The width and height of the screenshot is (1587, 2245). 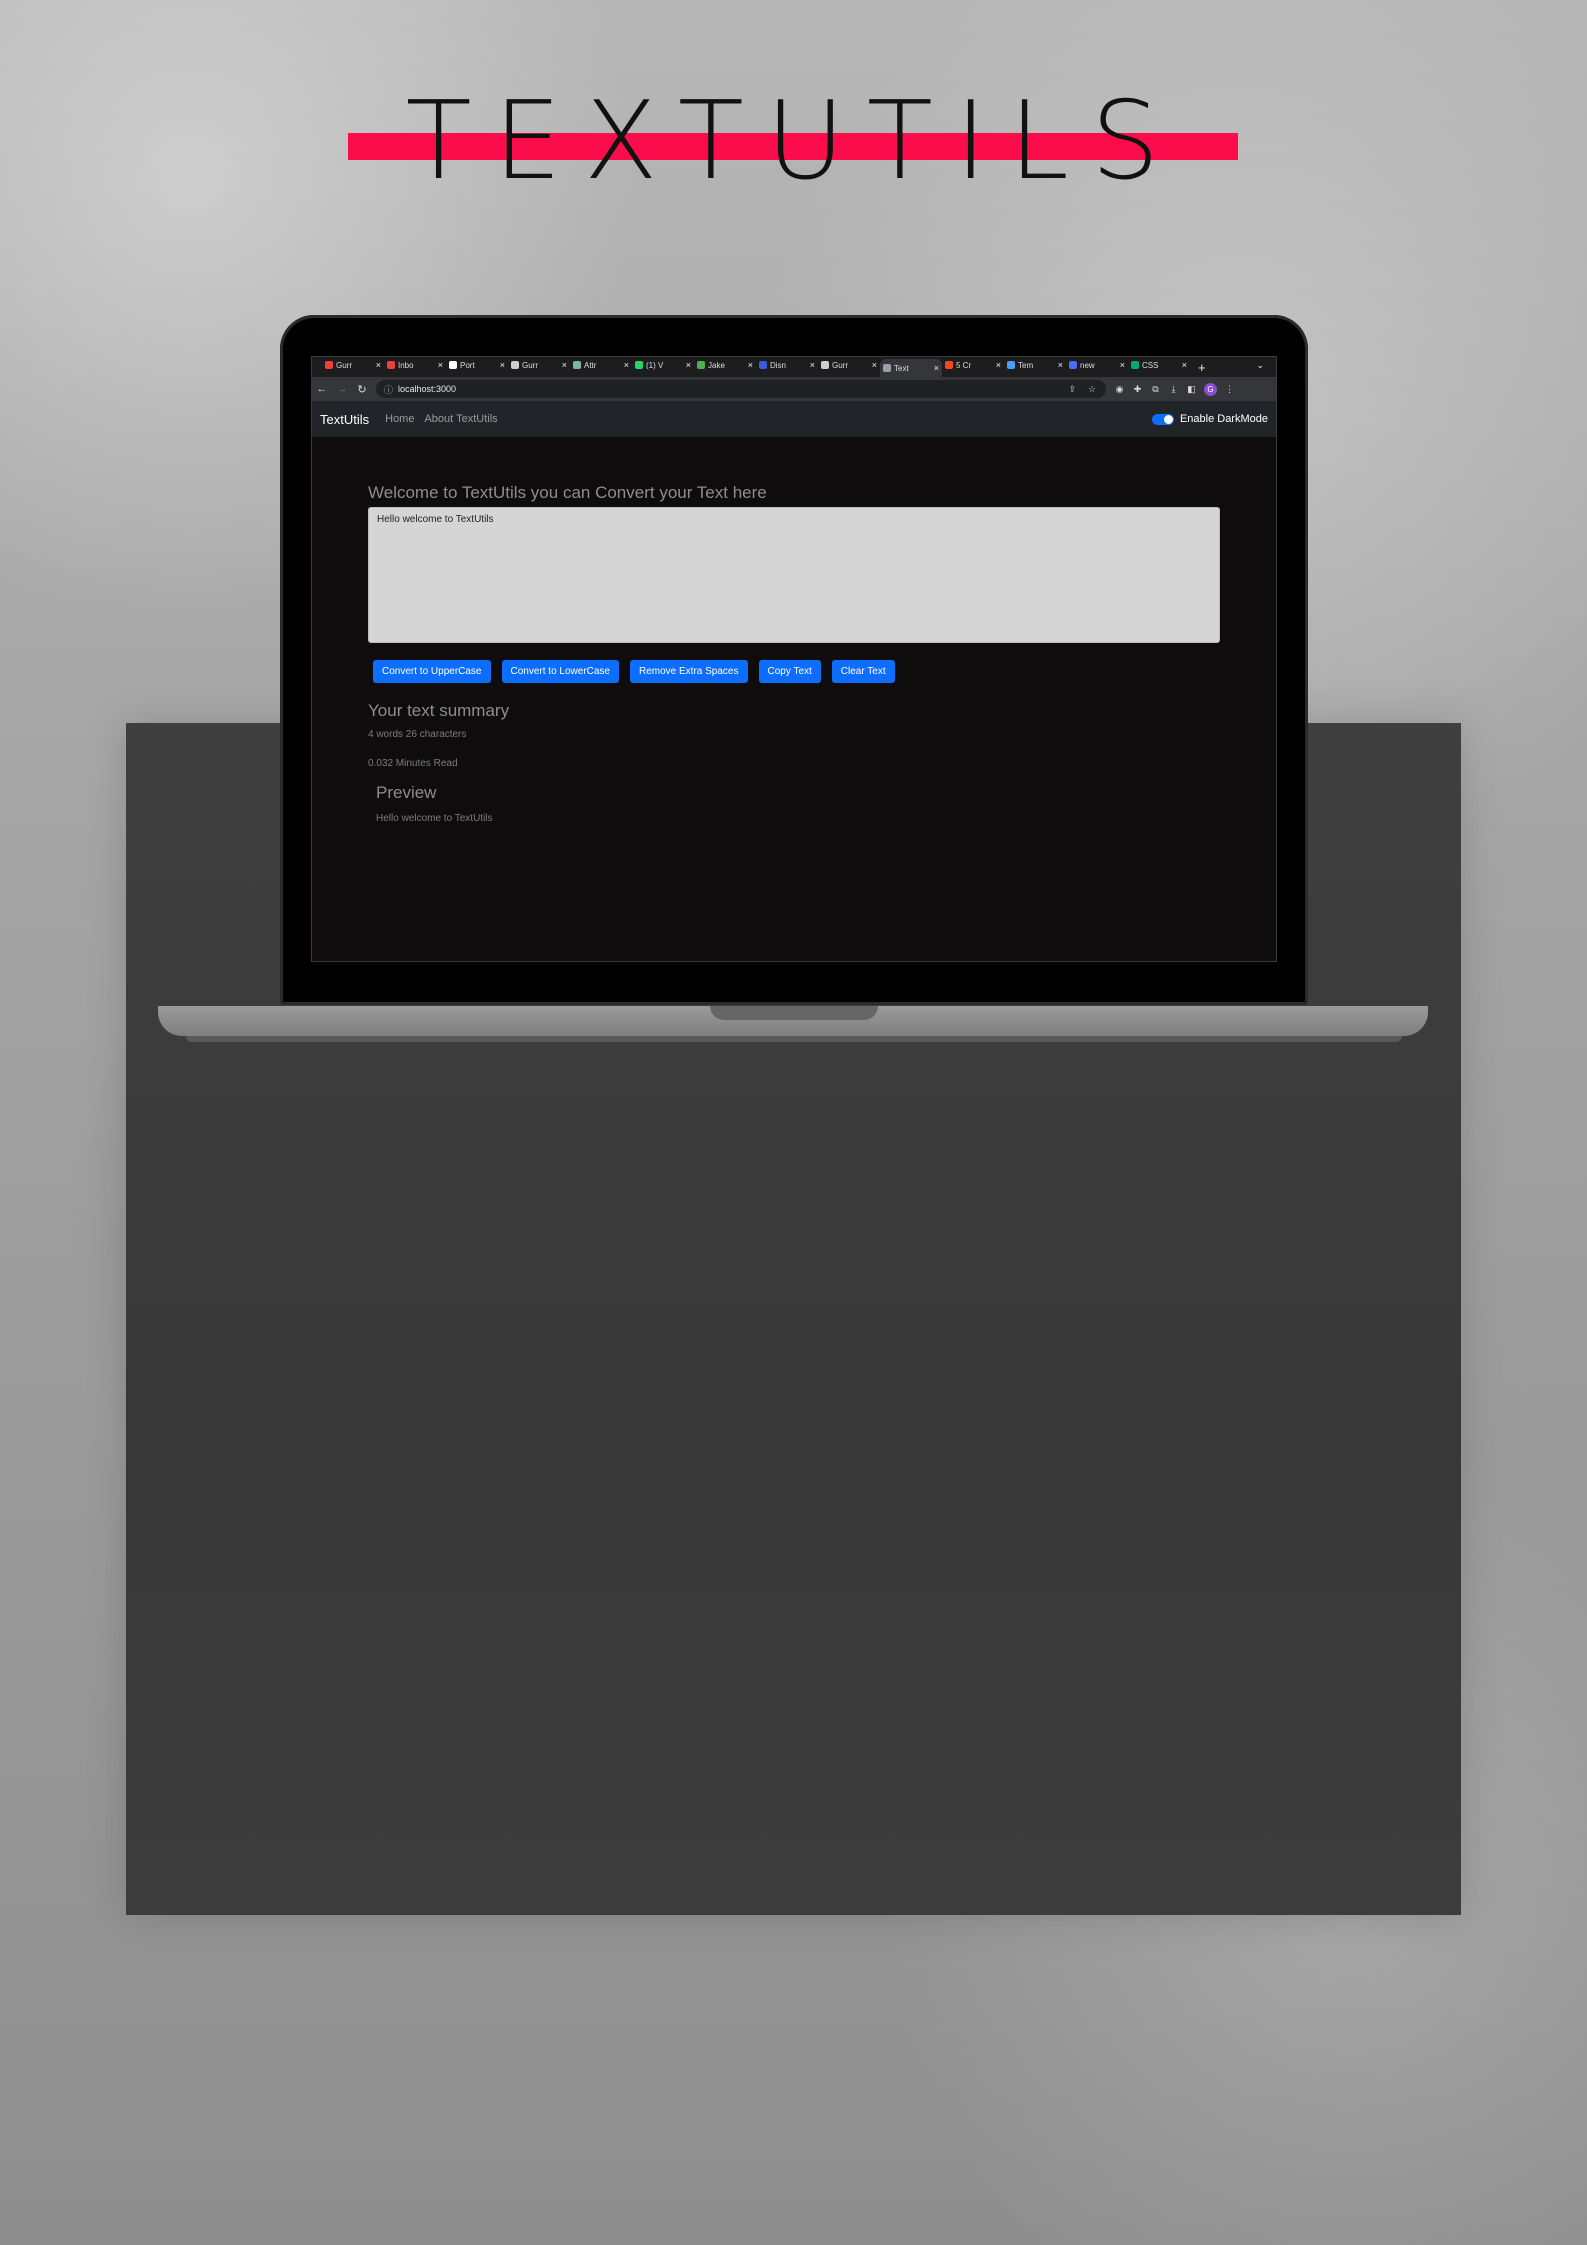 I want to click on url-input: ⓘ localhost:3000 ⇪ ☆, so click(x=741, y=389).